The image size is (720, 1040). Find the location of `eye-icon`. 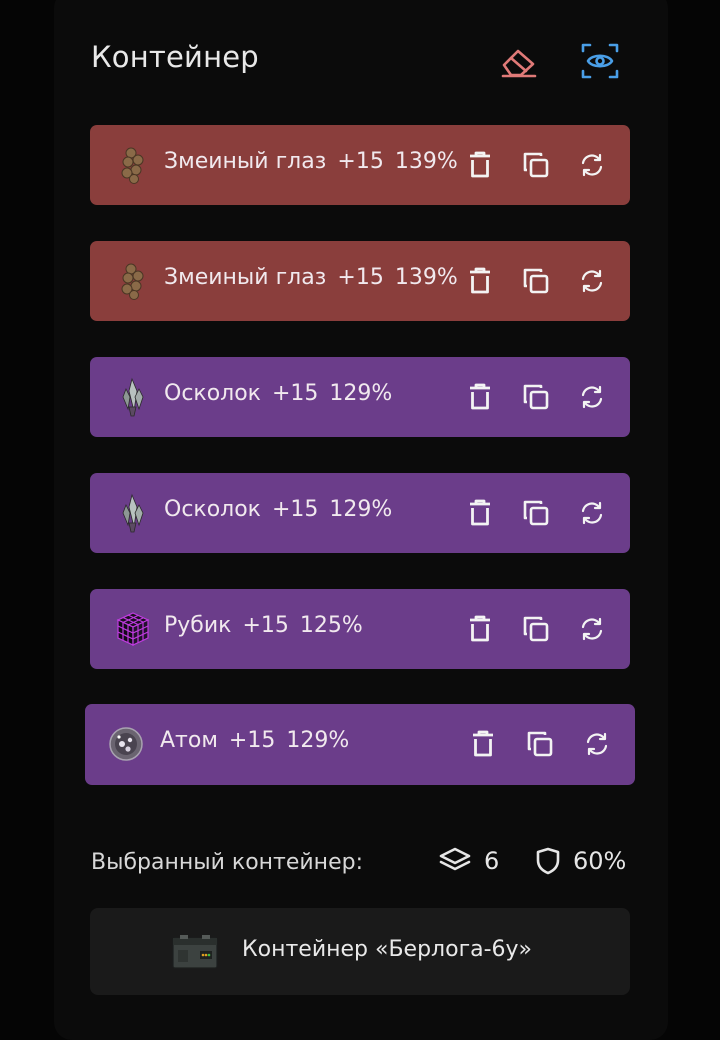

eye-icon is located at coordinates (600, 61).